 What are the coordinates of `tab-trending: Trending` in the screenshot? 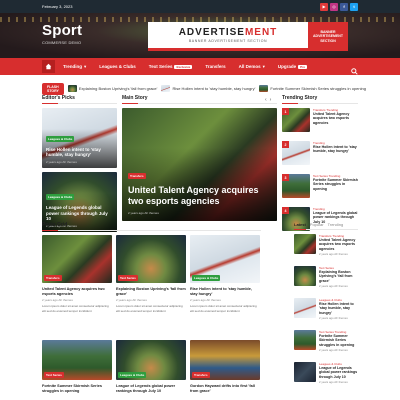 It's located at (336, 224).